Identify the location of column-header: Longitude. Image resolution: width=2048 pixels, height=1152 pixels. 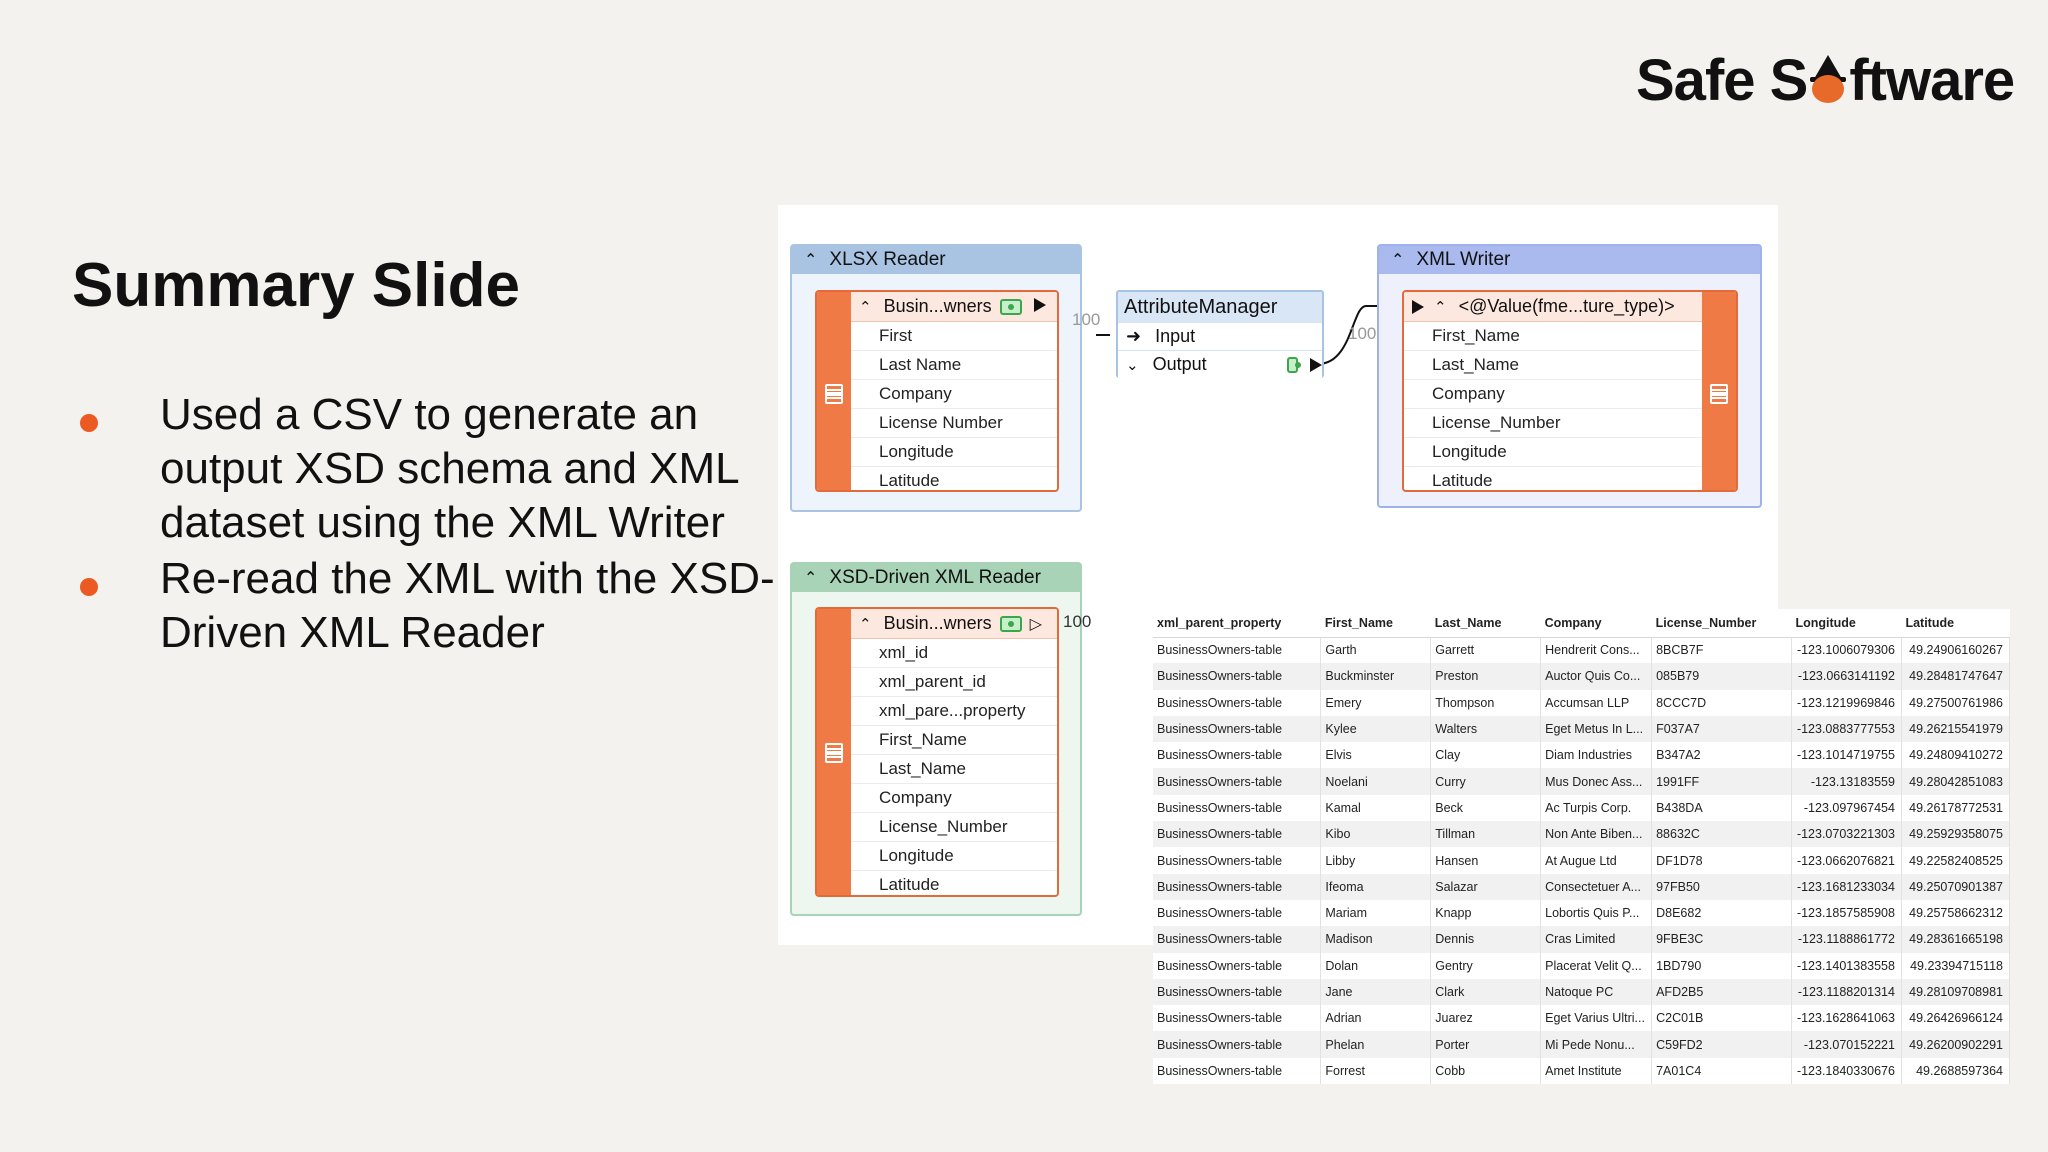
(1846, 623).